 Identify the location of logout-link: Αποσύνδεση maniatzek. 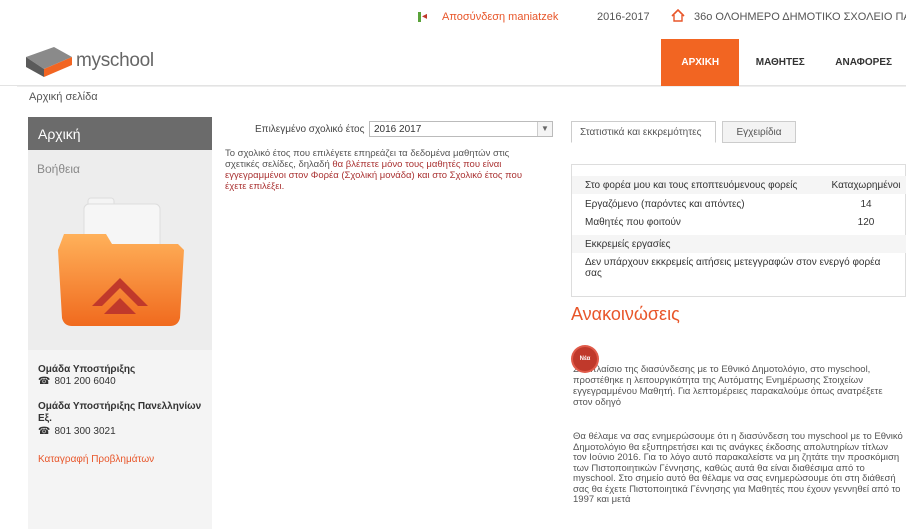
(500, 17).